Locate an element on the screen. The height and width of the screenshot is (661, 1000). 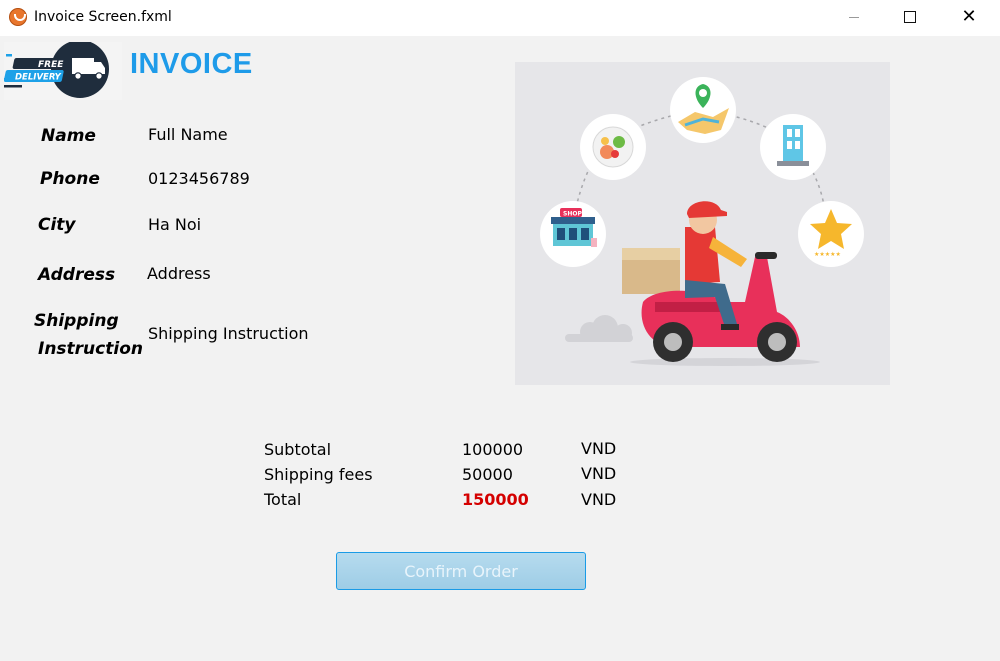
total-label: Total is located at coordinates (283, 499).